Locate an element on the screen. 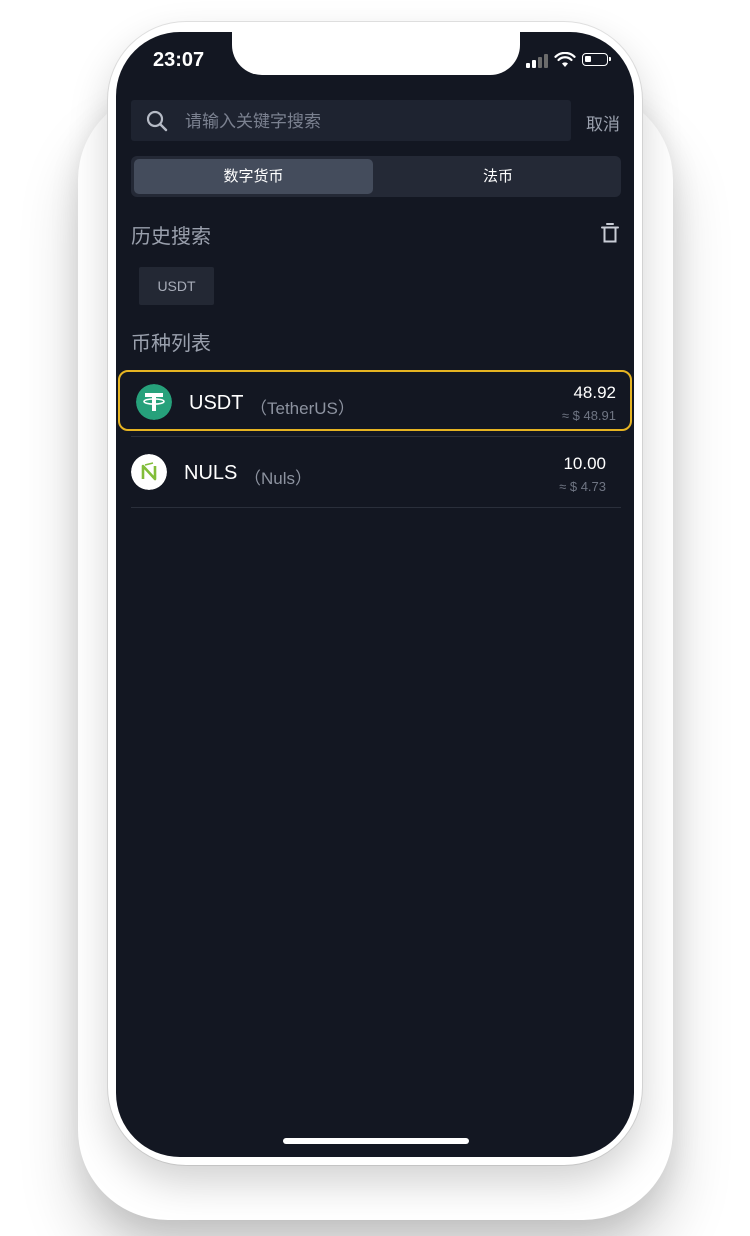 This screenshot has width=750, height=1236. status-time: 23:07 is located at coordinates (179, 60).